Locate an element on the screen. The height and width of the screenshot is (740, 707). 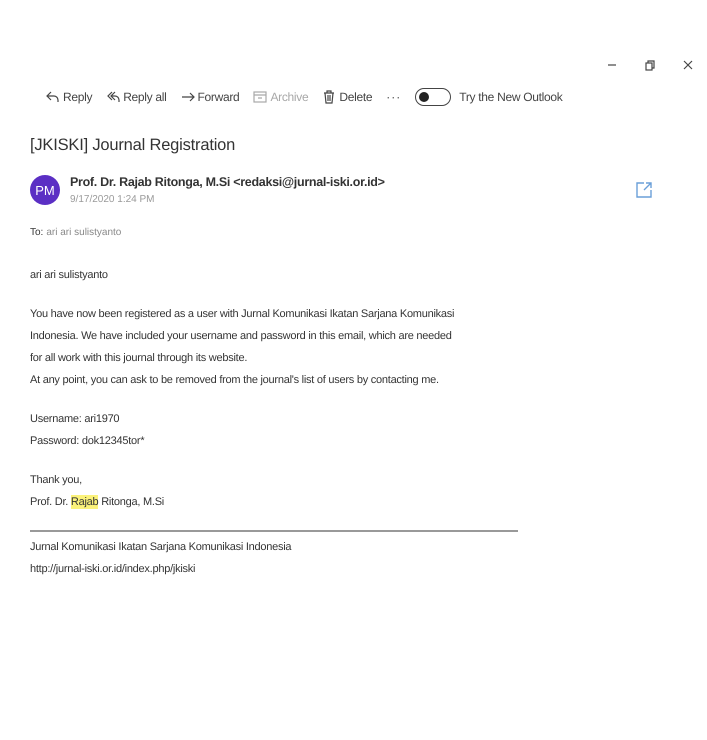
body-text: At any point, you can ask to be removed from the journal's list of users by contacting me. is located at coordinates (235, 380).